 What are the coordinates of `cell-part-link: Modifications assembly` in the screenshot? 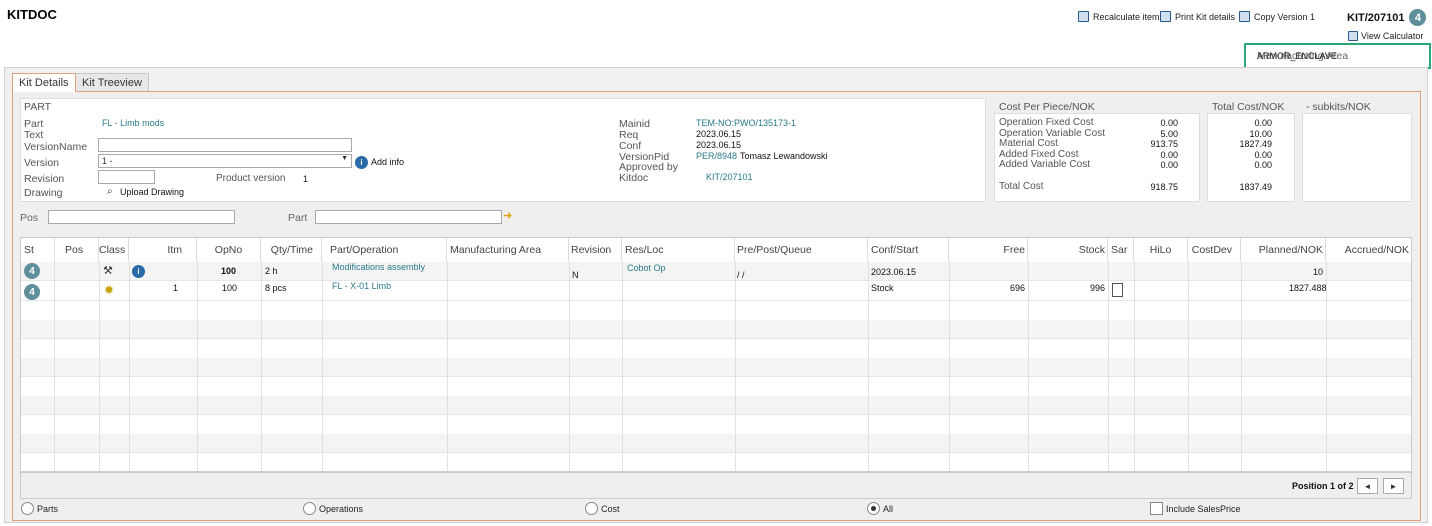 It's located at (378, 267).